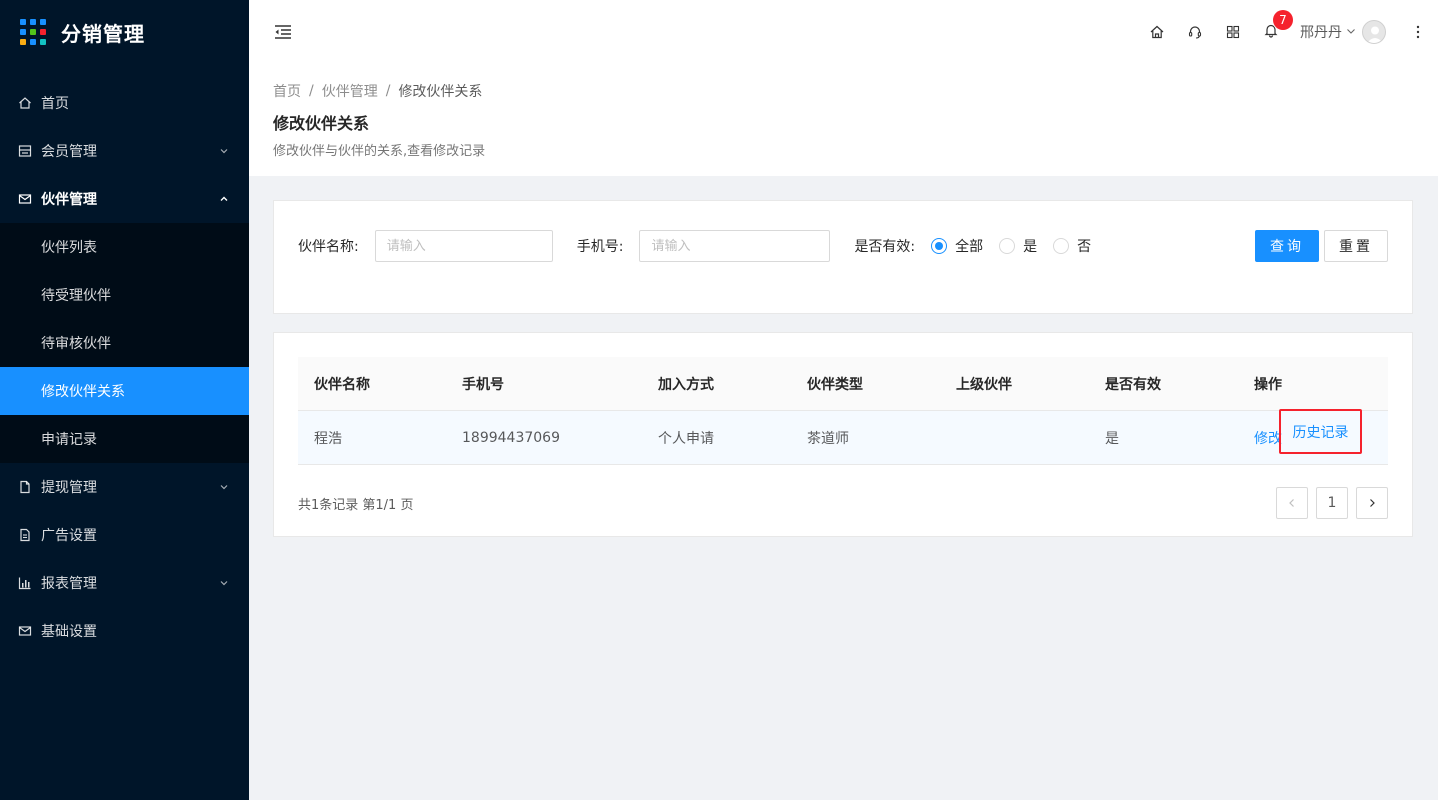 This screenshot has height=800, width=1438. Describe the element at coordinates (1283, 20) in the screenshot. I see `notification-badge: 7` at that location.